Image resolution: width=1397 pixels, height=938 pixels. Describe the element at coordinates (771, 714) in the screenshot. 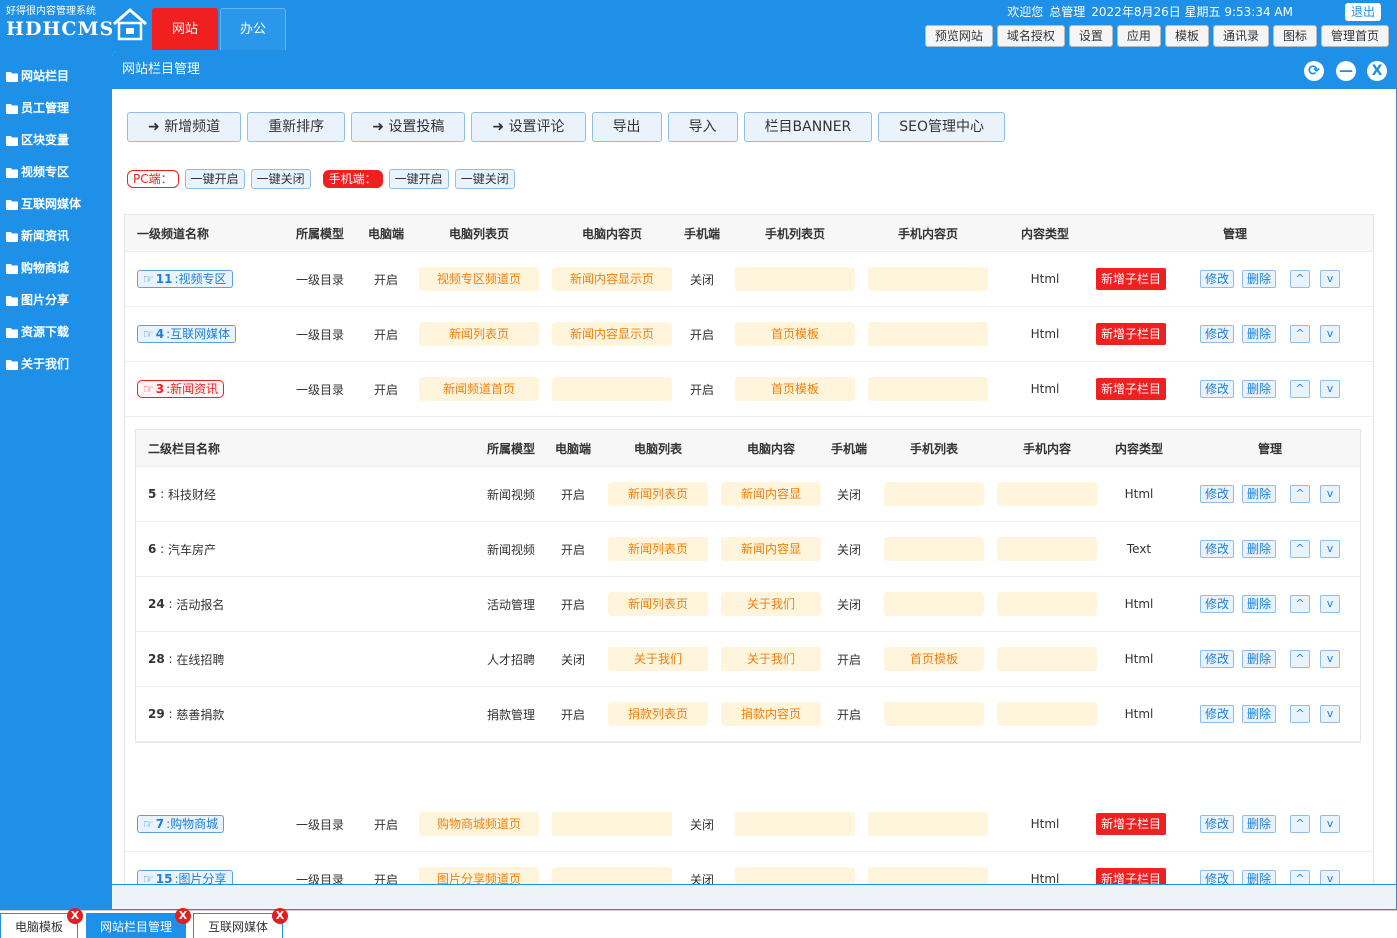

I see `pc-content-template: 捐款内容页` at that location.